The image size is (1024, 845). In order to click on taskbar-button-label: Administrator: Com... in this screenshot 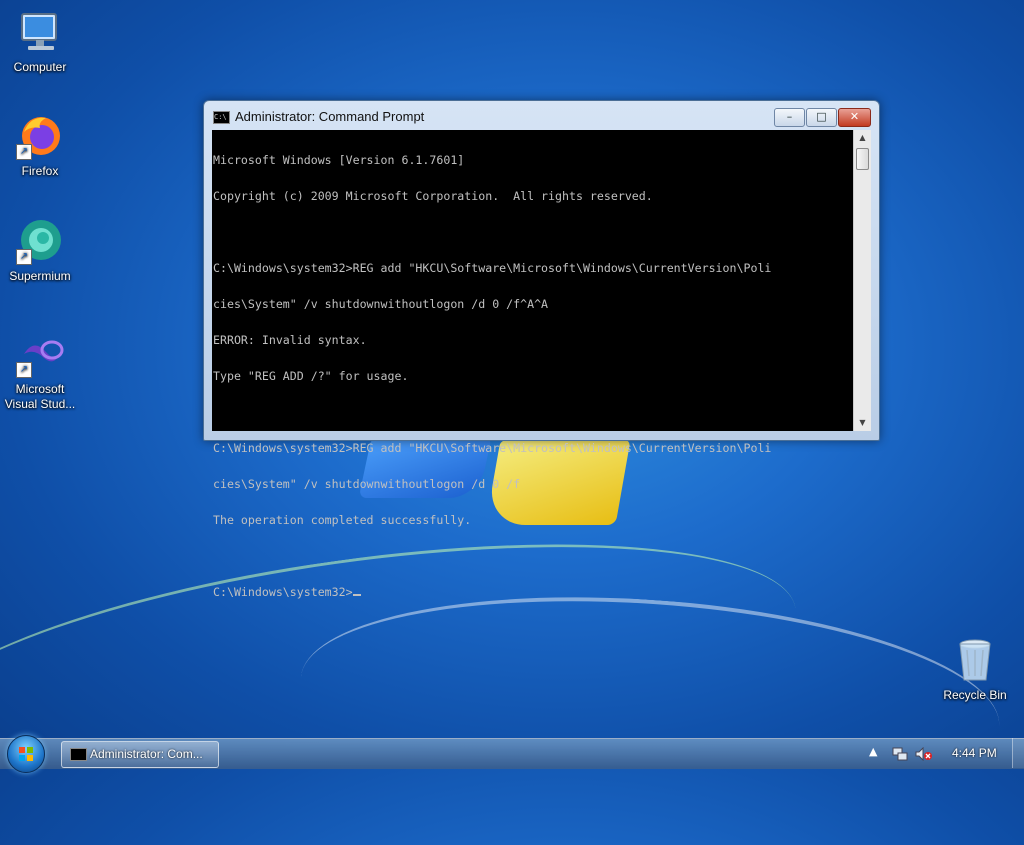, I will do `click(146, 754)`.